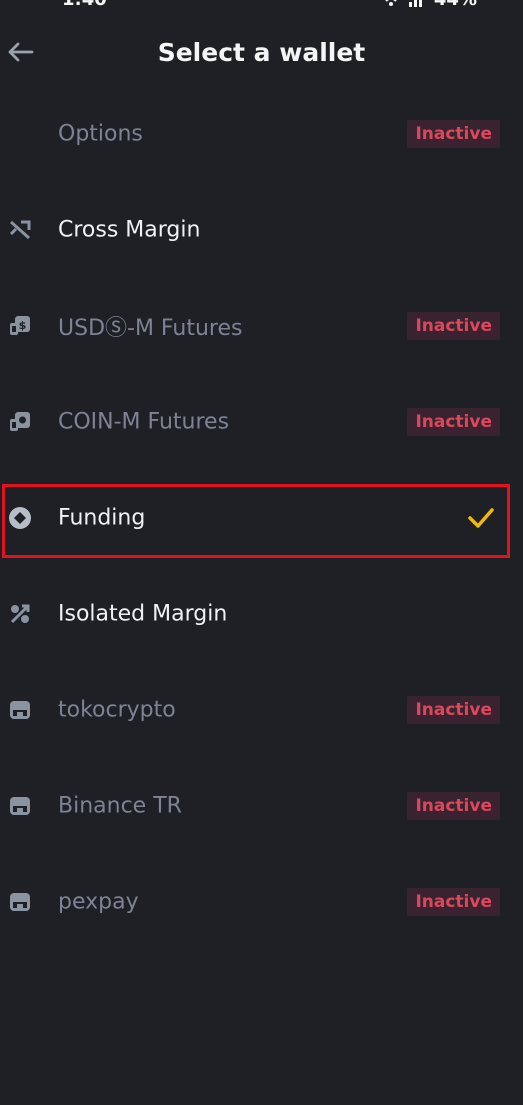 Image resolution: width=523 pixels, height=1105 pixels. What do you see at coordinates (261, 806) in the screenshot?
I see `wallet-item-binance-tr: Binance TR Inactive` at bounding box center [261, 806].